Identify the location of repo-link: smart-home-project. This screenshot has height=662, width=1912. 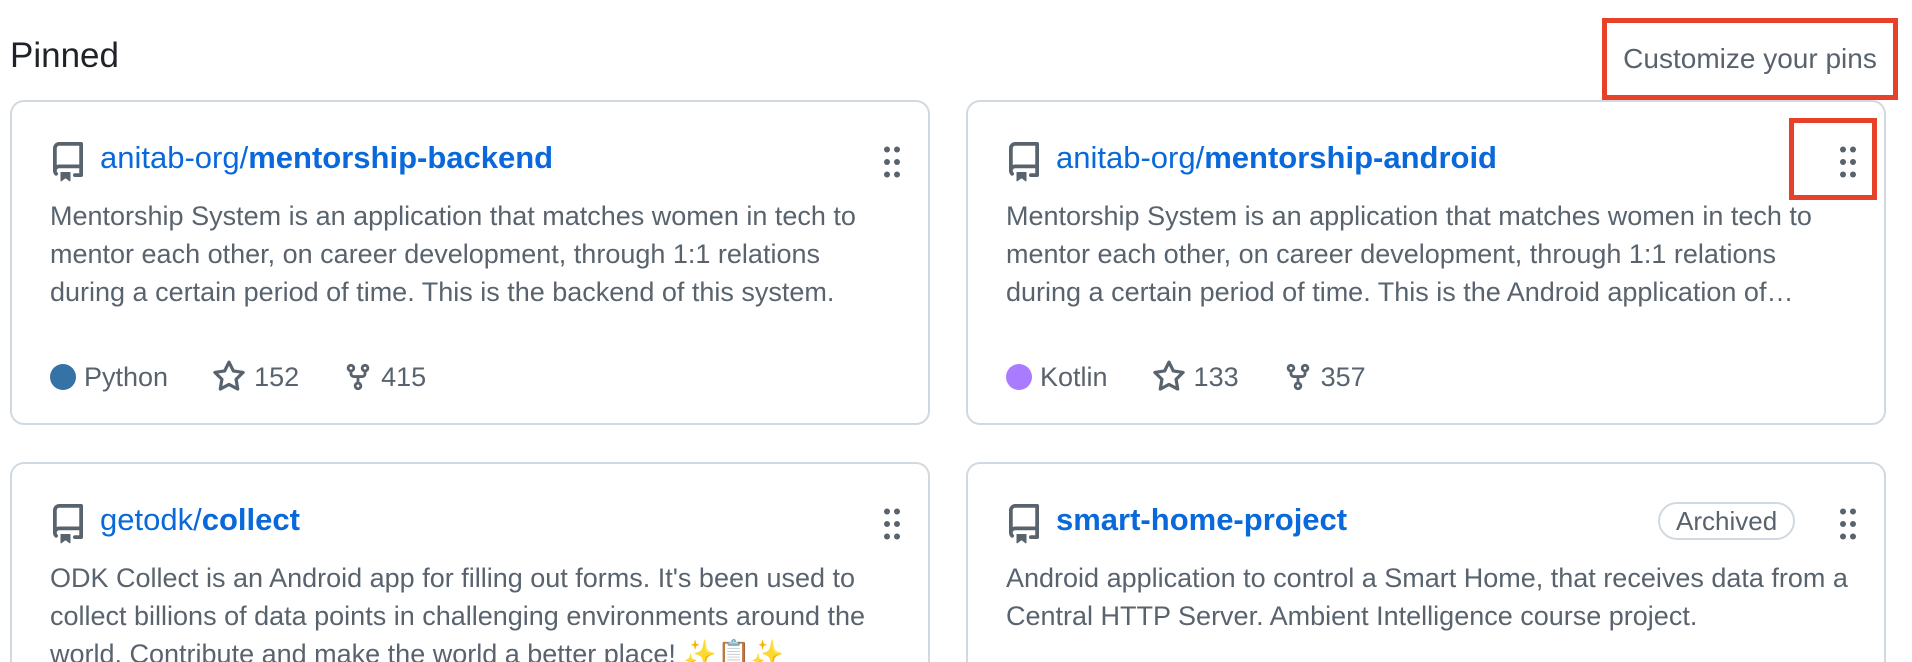
(1201, 520).